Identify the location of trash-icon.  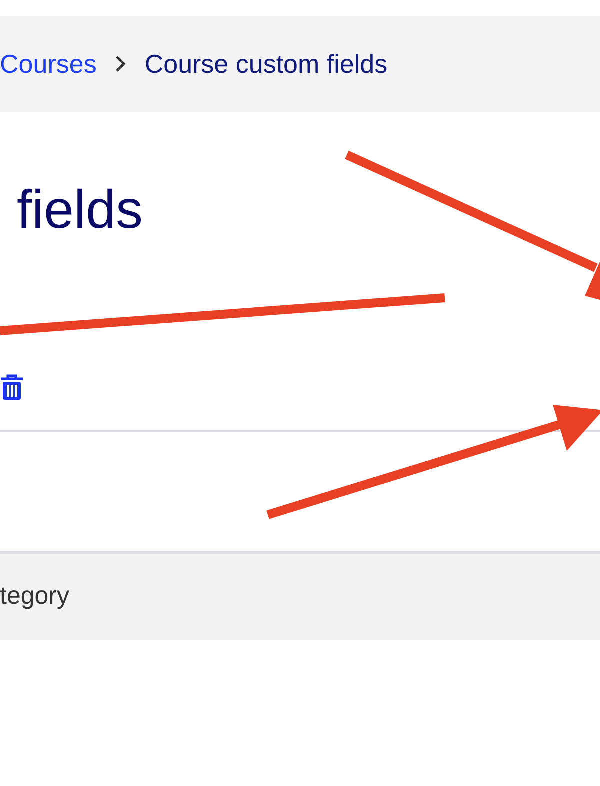
(12, 388).